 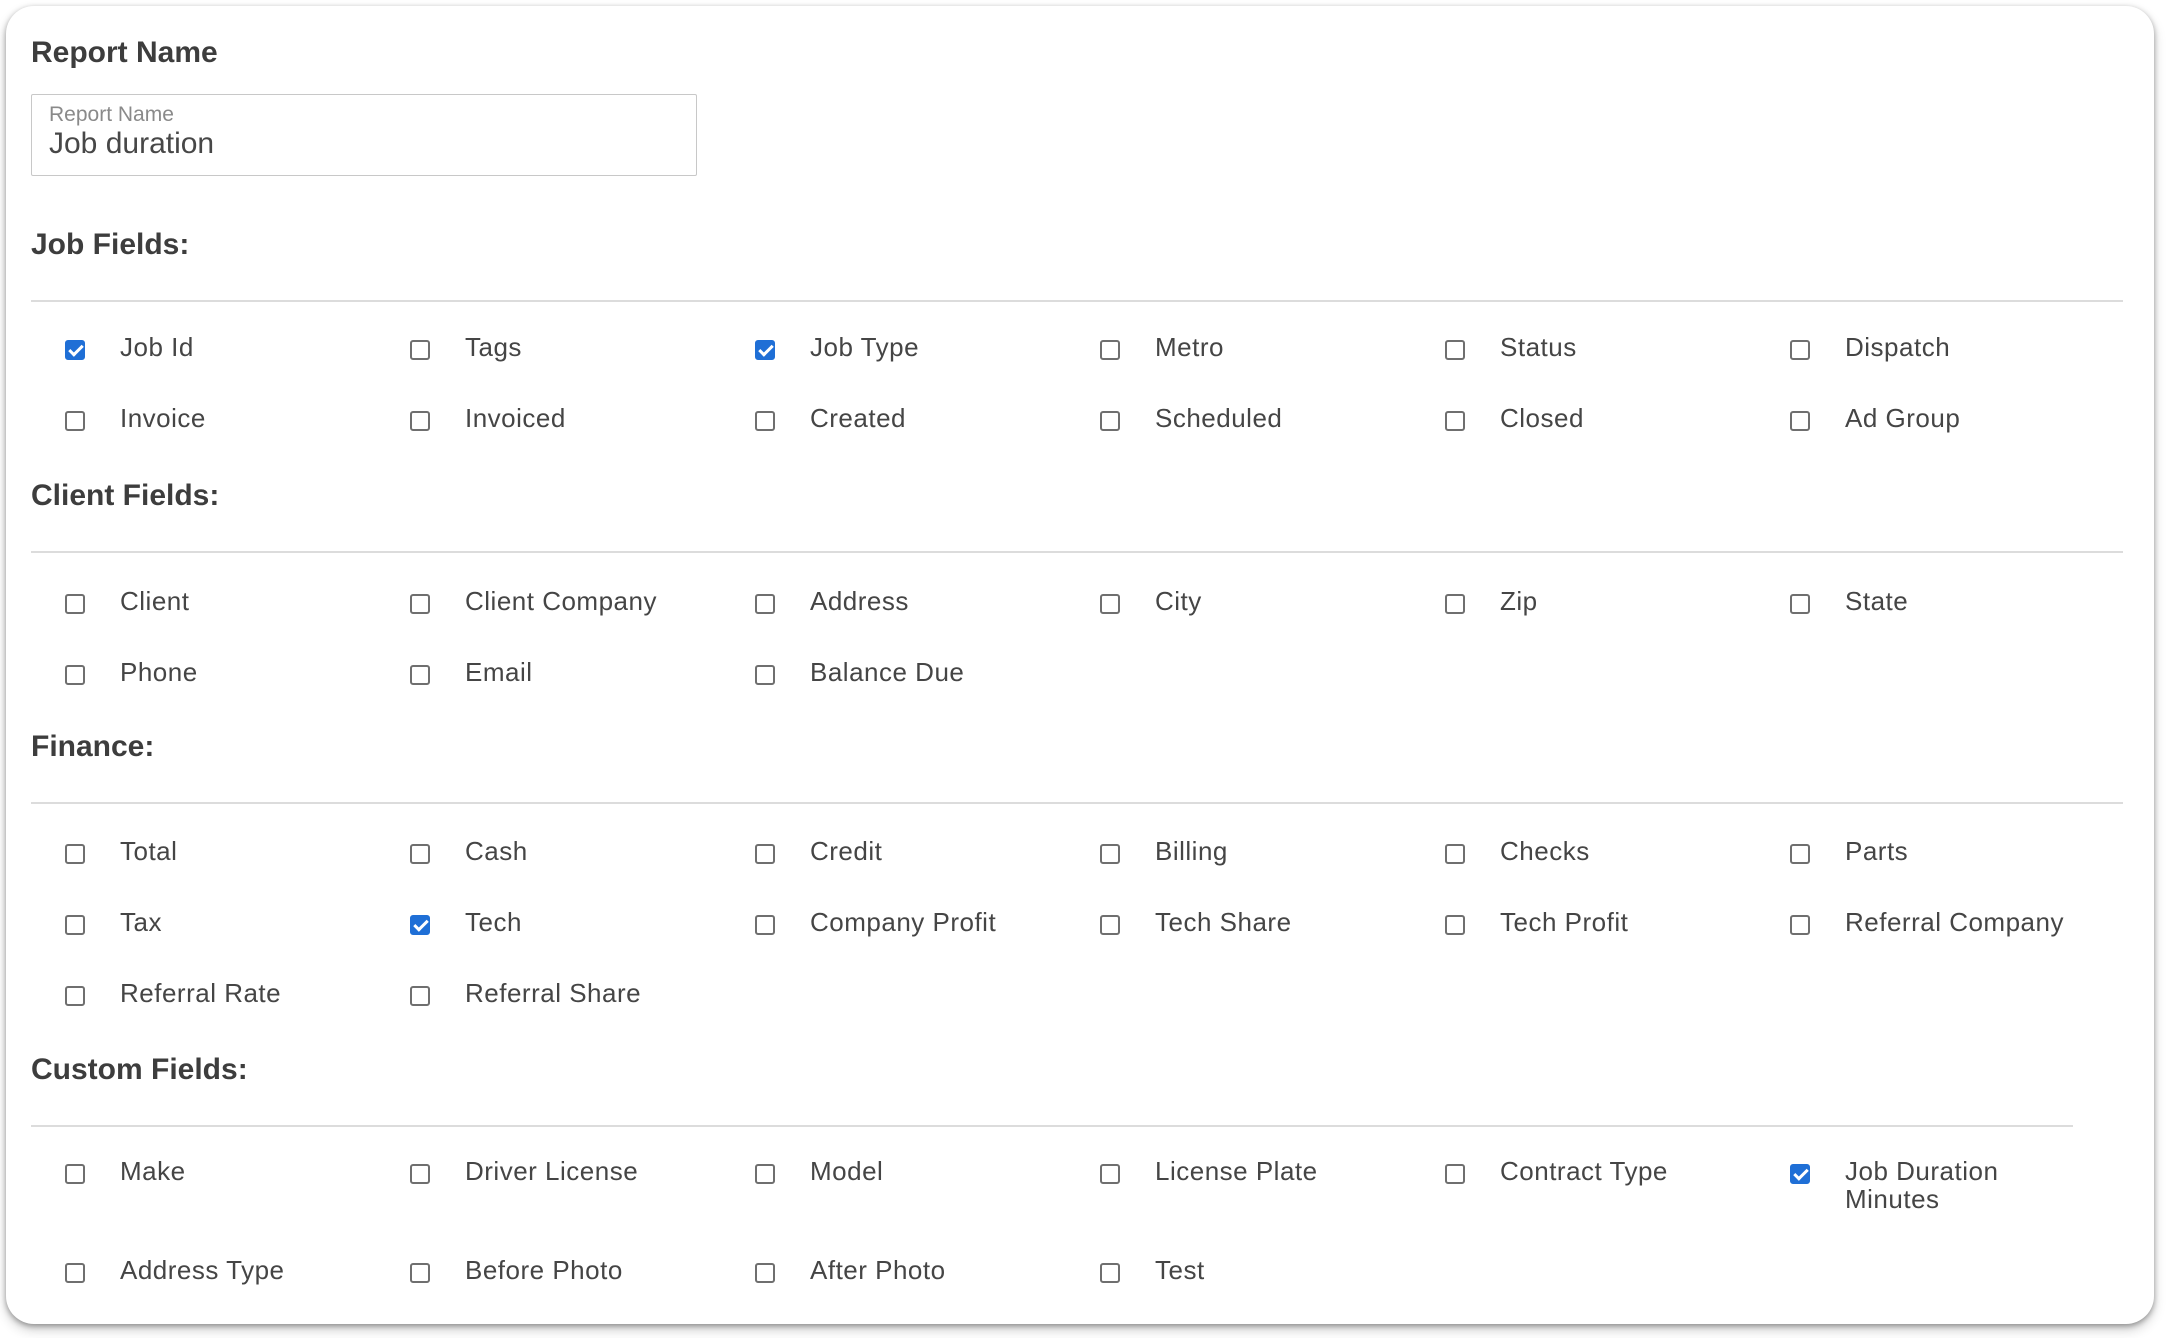 I want to click on checkbox-dispatch, so click(x=1800, y=350).